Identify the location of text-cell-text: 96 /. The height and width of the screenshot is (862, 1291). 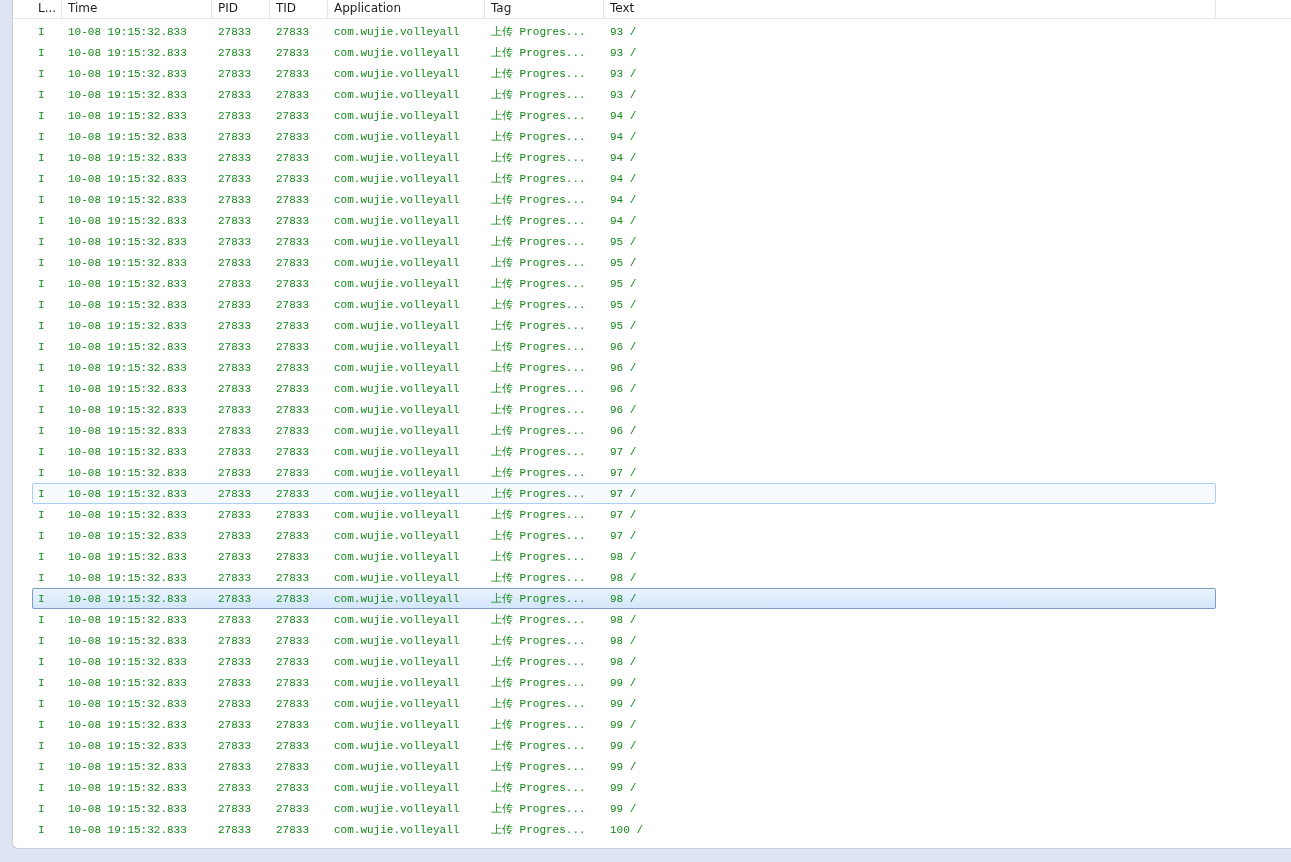
(623, 346).